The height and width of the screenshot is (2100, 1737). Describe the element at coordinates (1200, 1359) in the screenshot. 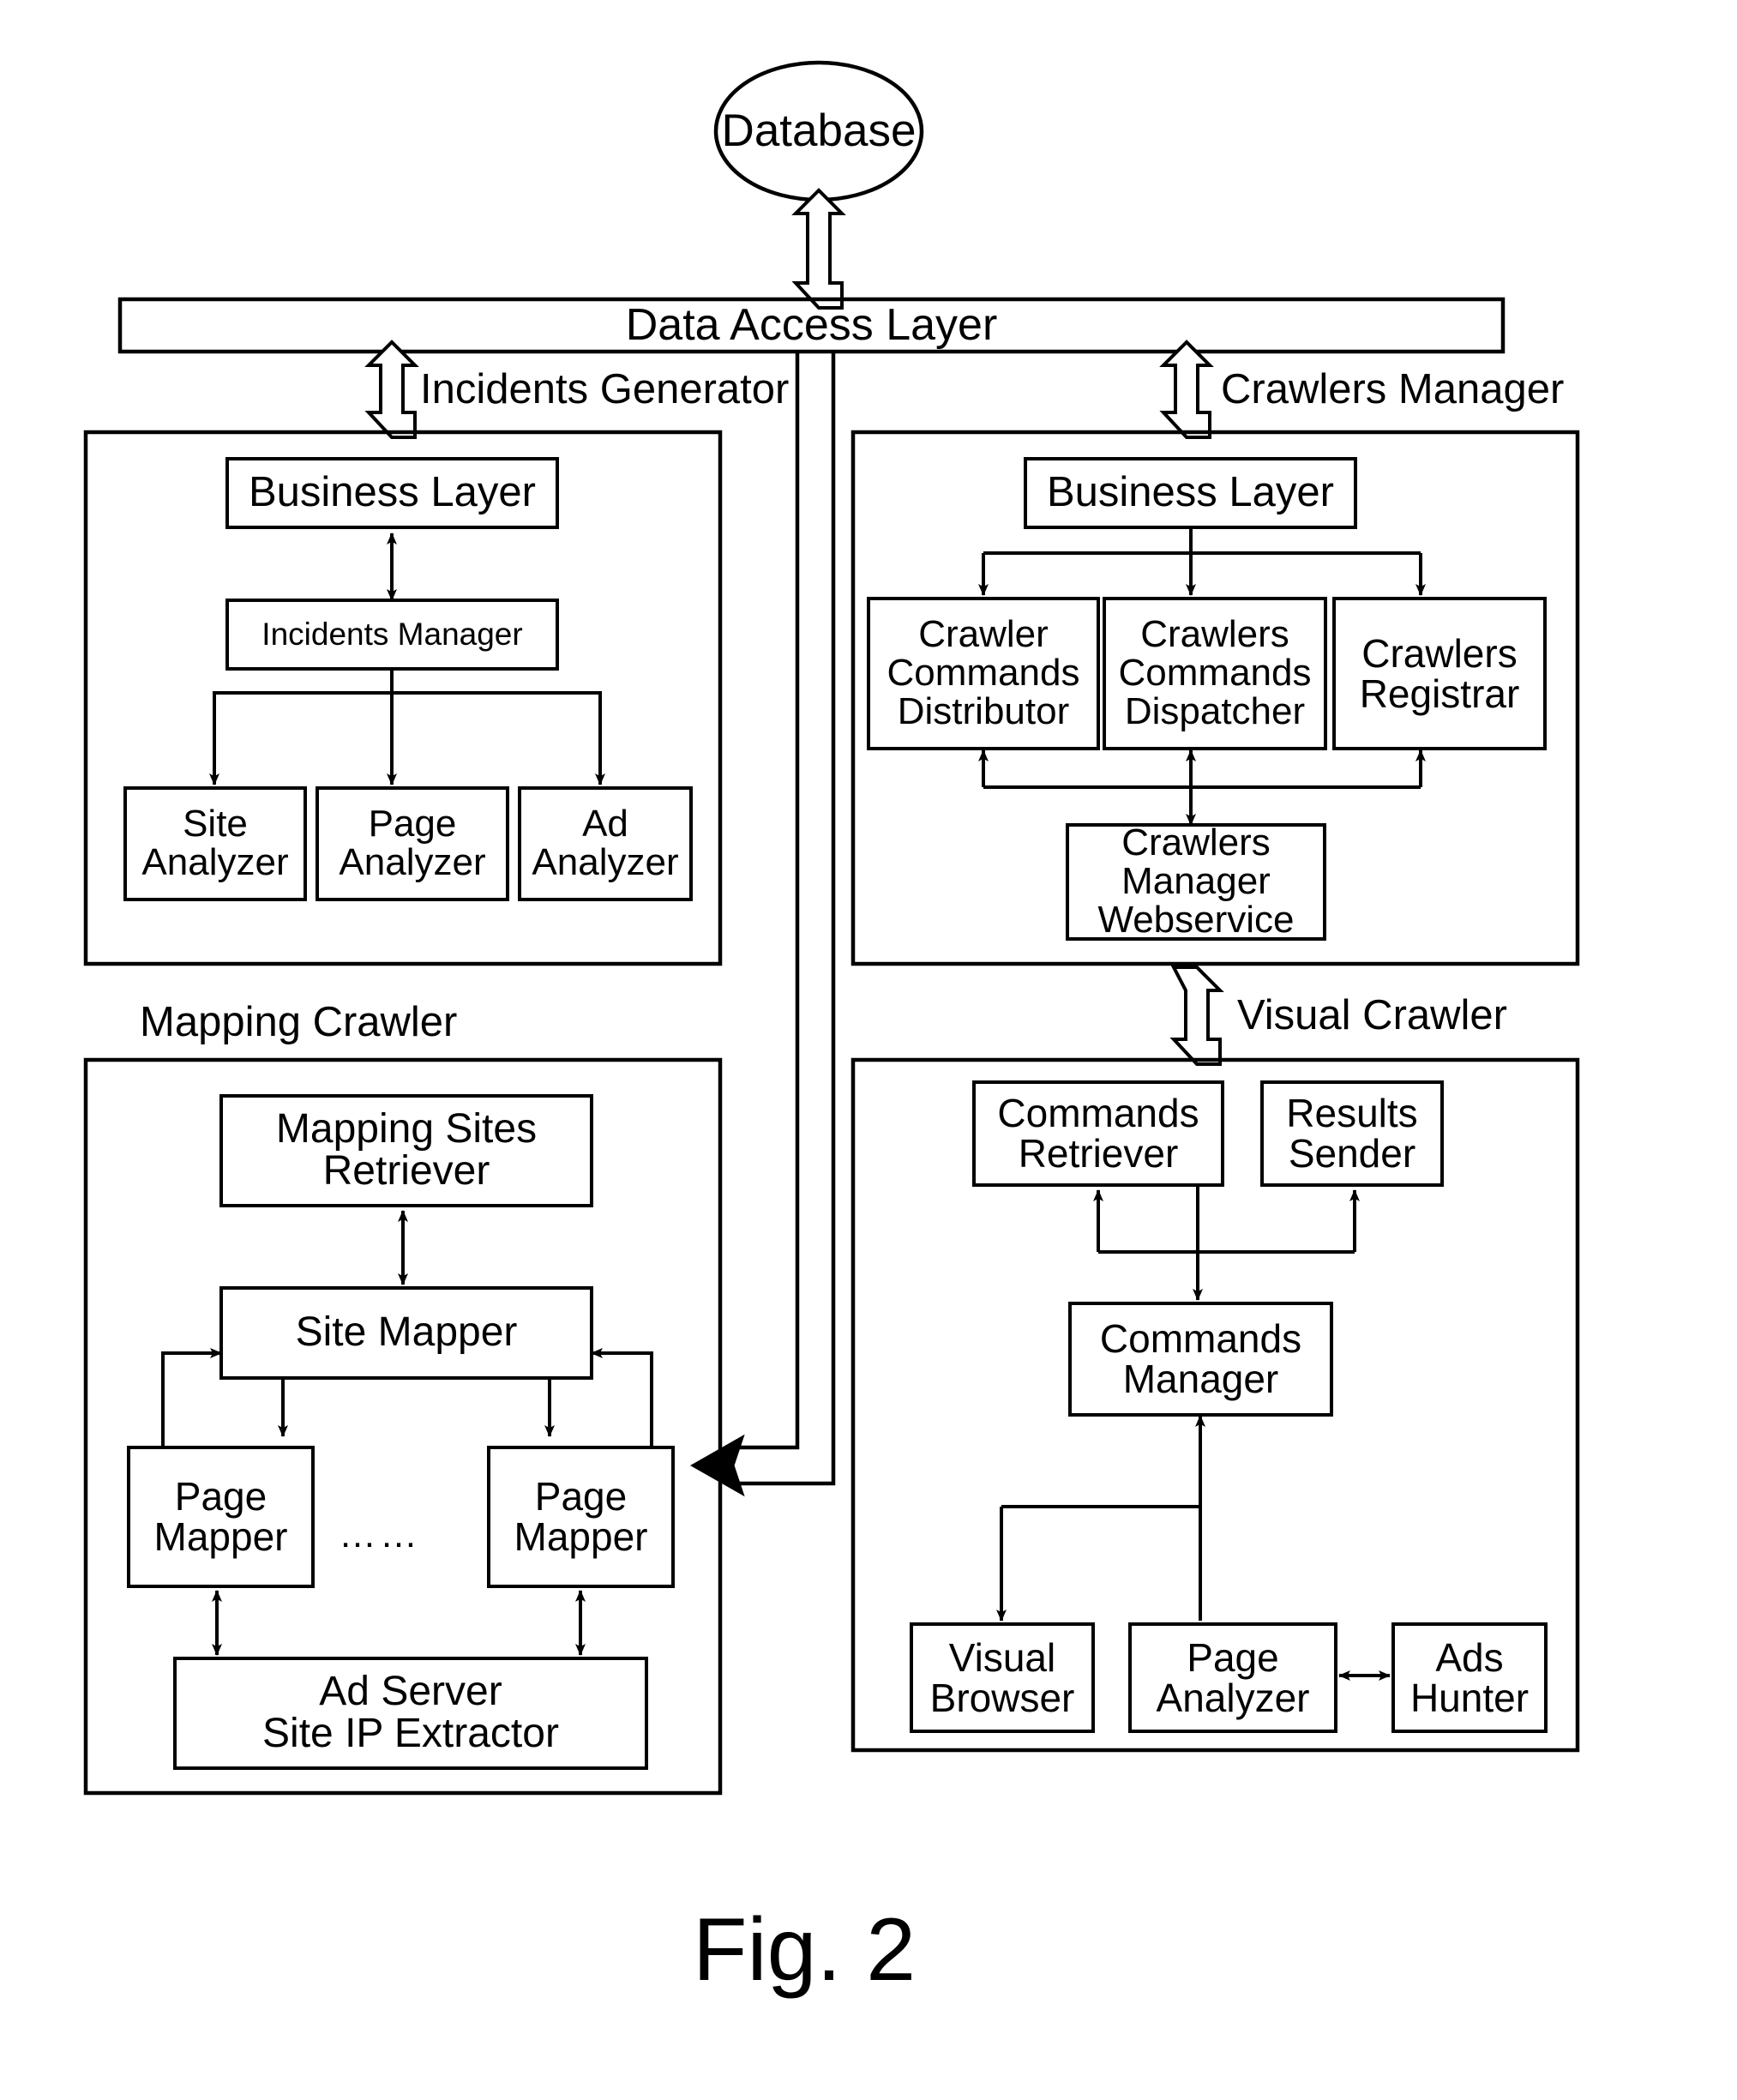

I see `node-vc-commands-manager` at that location.